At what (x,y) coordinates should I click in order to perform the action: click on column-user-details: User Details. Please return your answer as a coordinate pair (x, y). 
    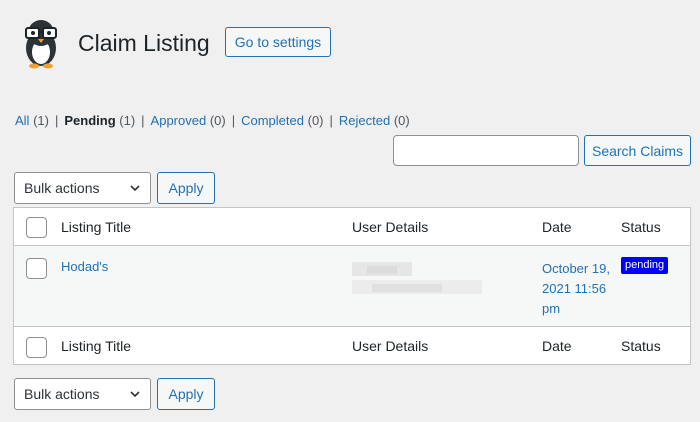
    Looking at the image, I should click on (390, 227).